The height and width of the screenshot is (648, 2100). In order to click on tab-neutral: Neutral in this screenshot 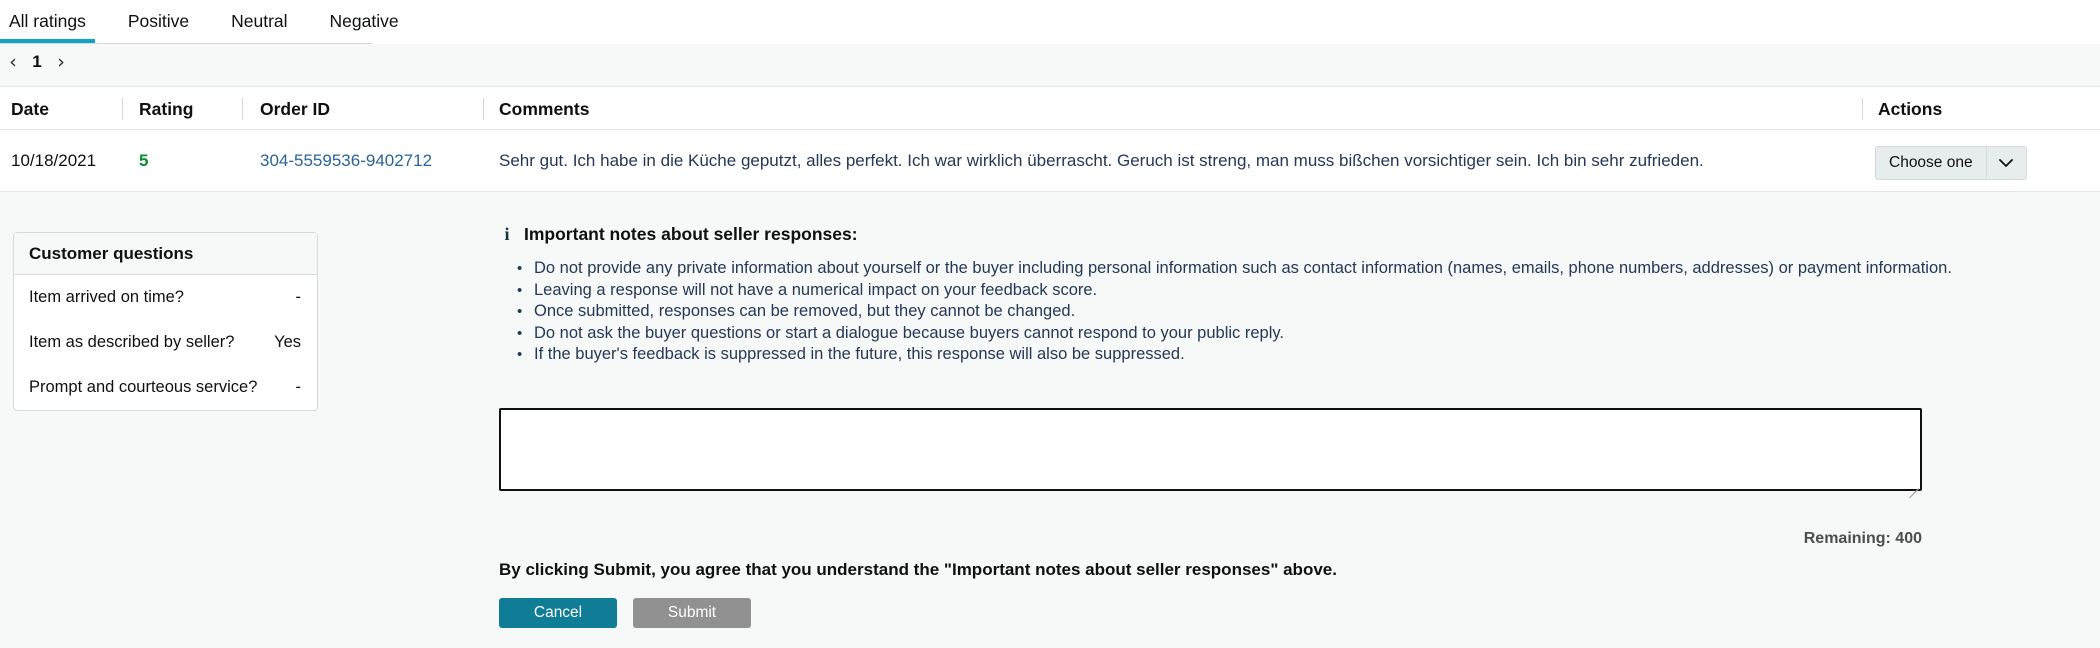, I will do `click(259, 21)`.